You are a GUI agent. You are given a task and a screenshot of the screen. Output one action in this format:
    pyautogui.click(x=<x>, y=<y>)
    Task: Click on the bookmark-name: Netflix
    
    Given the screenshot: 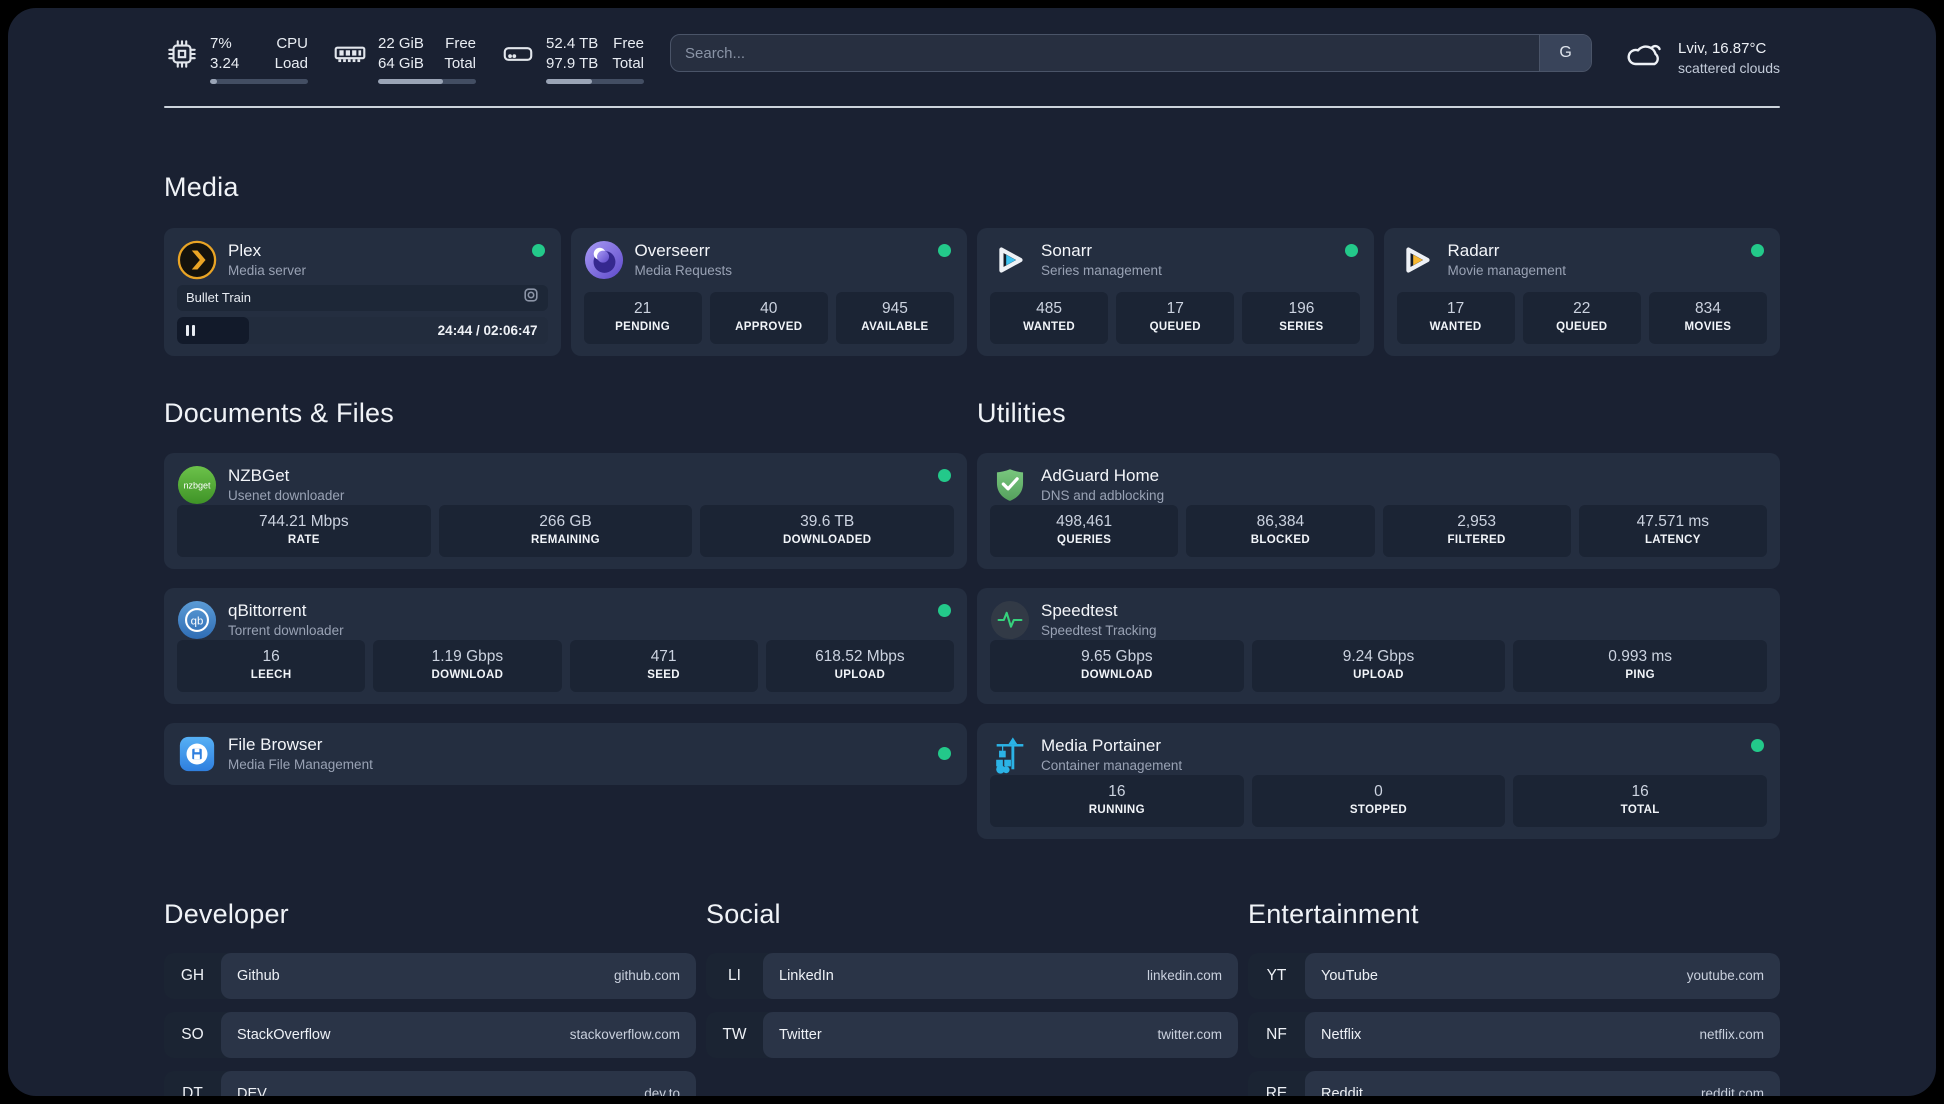 What is the action you would take?
    pyautogui.click(x=1341, y=1034)
    